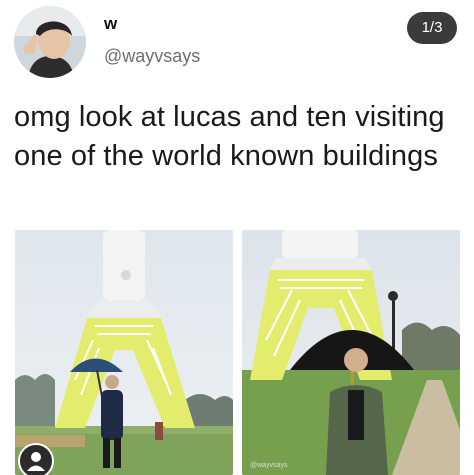 The height and width of the screenshot is (475, 474). Describe the element at coordinates (432, 28) in the screenshot. I see `media-counter-badge: 1/3` at that location.